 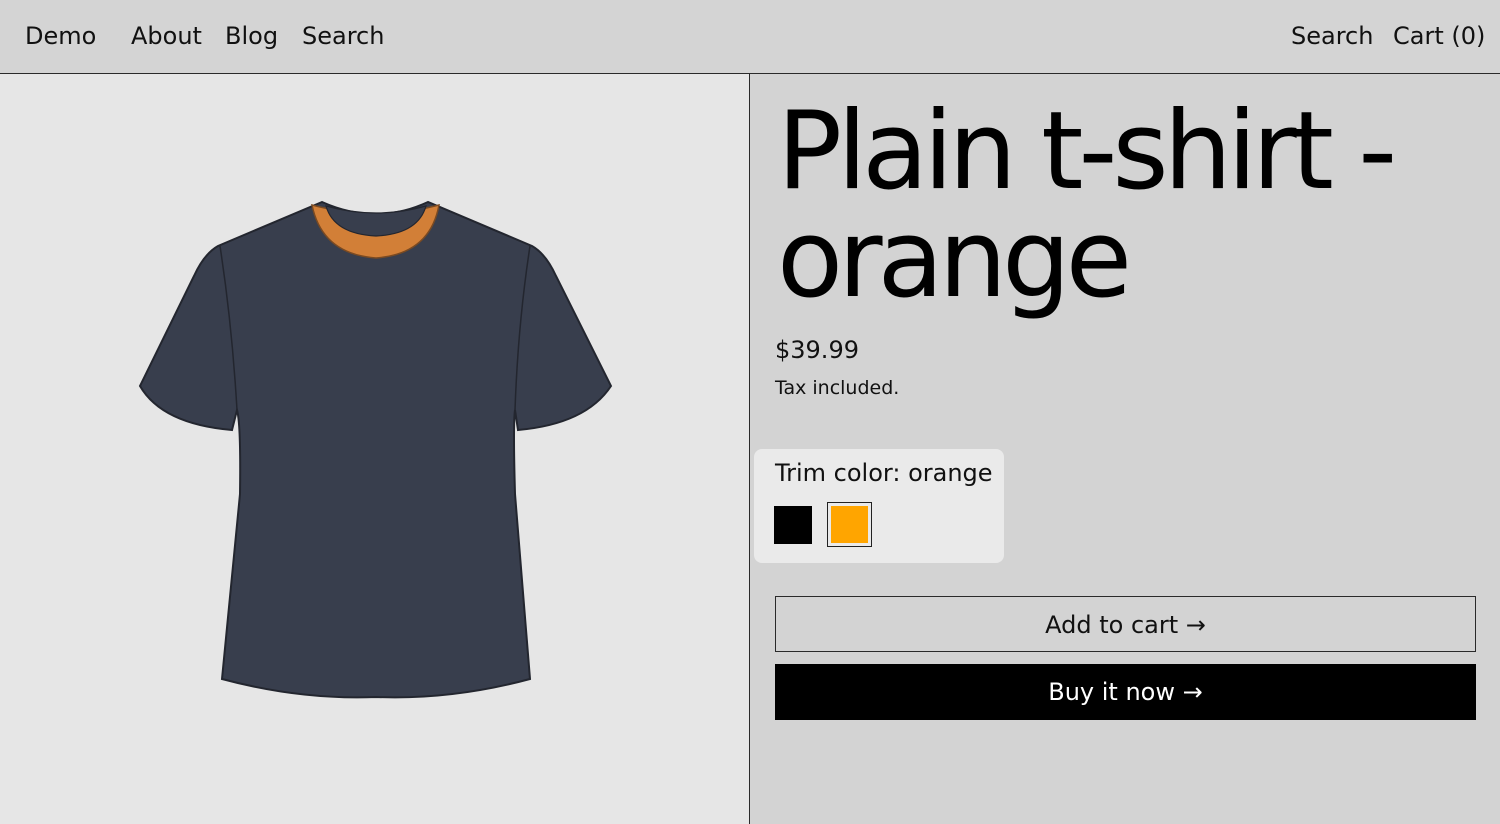 I want to click on brand-link: Demo, so click(x=60, y=36).